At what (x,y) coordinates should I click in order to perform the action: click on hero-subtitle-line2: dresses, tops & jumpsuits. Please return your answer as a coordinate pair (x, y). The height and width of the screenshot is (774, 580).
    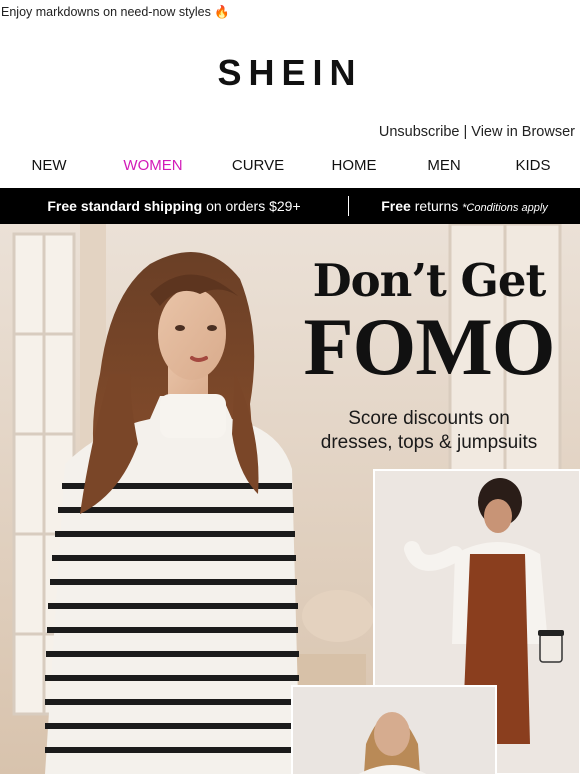
    Looking at the image, I should click on (429, 442).